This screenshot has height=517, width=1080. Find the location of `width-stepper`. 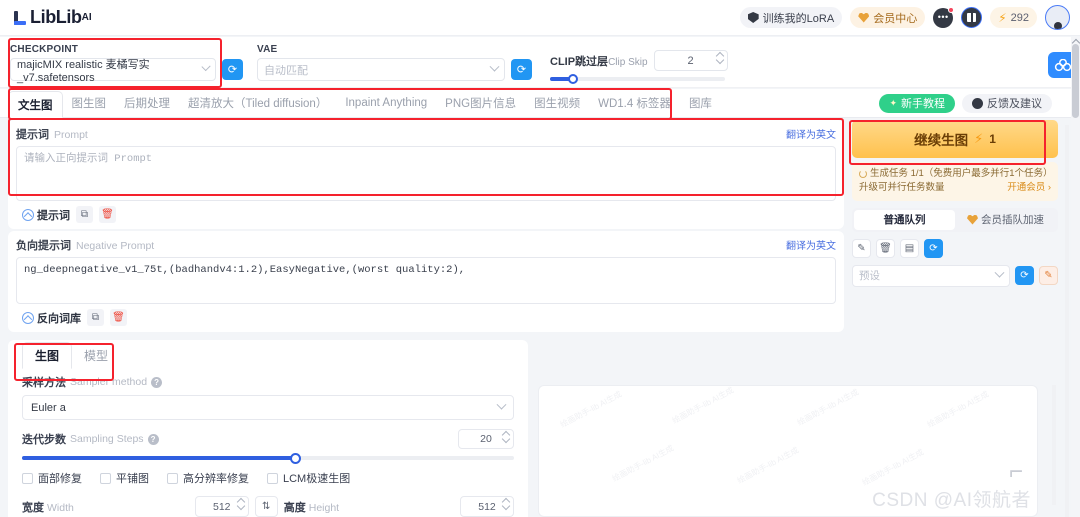

width-stepper is located at coordinates (241, 503).